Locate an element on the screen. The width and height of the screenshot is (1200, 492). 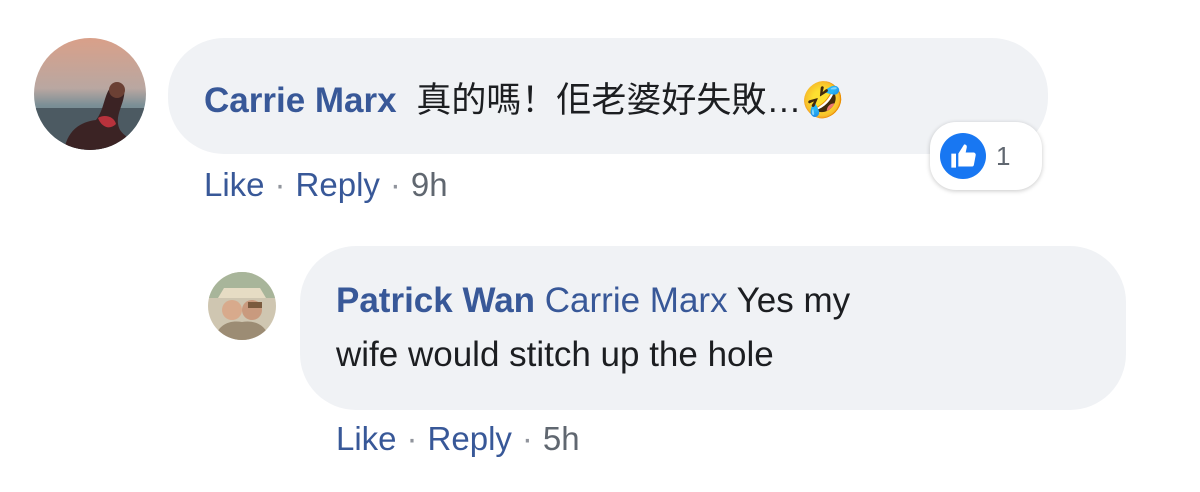
timestamp: 9h is located at coordinates (429, 184).